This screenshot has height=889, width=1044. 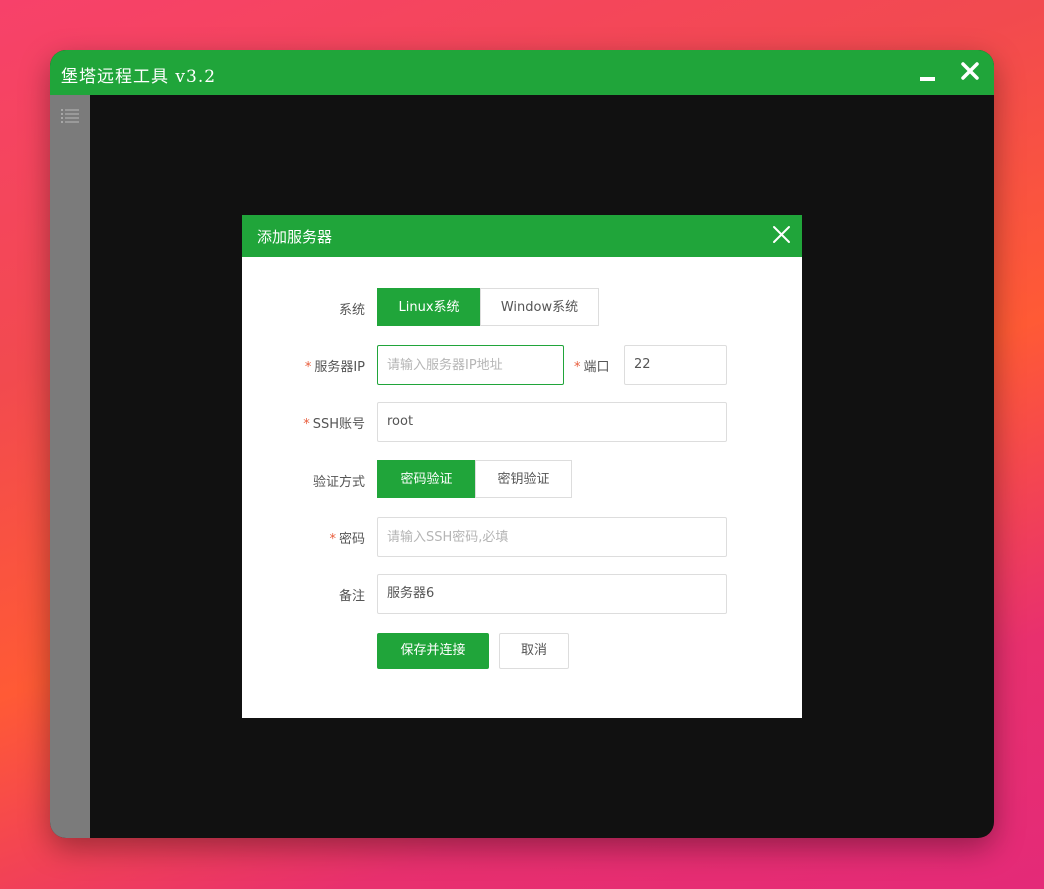 What do you see at coordinates (429, 307) in the screenshot?
I see `system-linux-button: Linux系统` at bounding box center [429, 307].